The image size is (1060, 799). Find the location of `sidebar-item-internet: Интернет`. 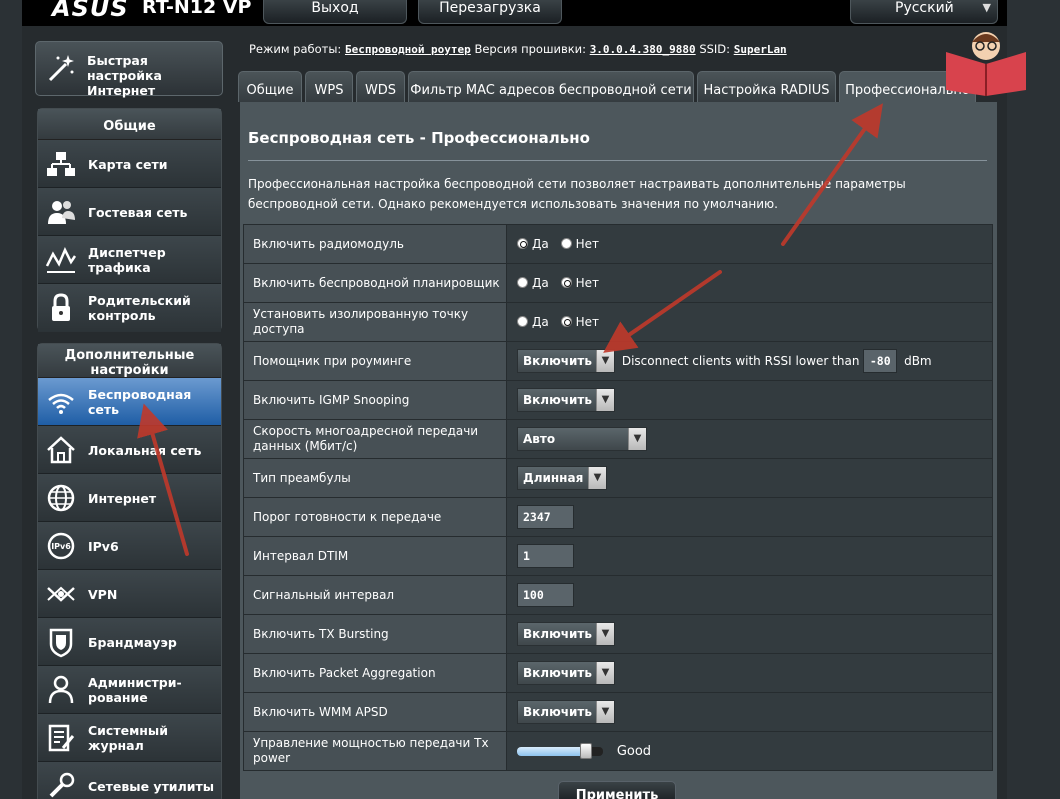

sidebar-item-internet: Интернет is located at coordinates (129, 498).